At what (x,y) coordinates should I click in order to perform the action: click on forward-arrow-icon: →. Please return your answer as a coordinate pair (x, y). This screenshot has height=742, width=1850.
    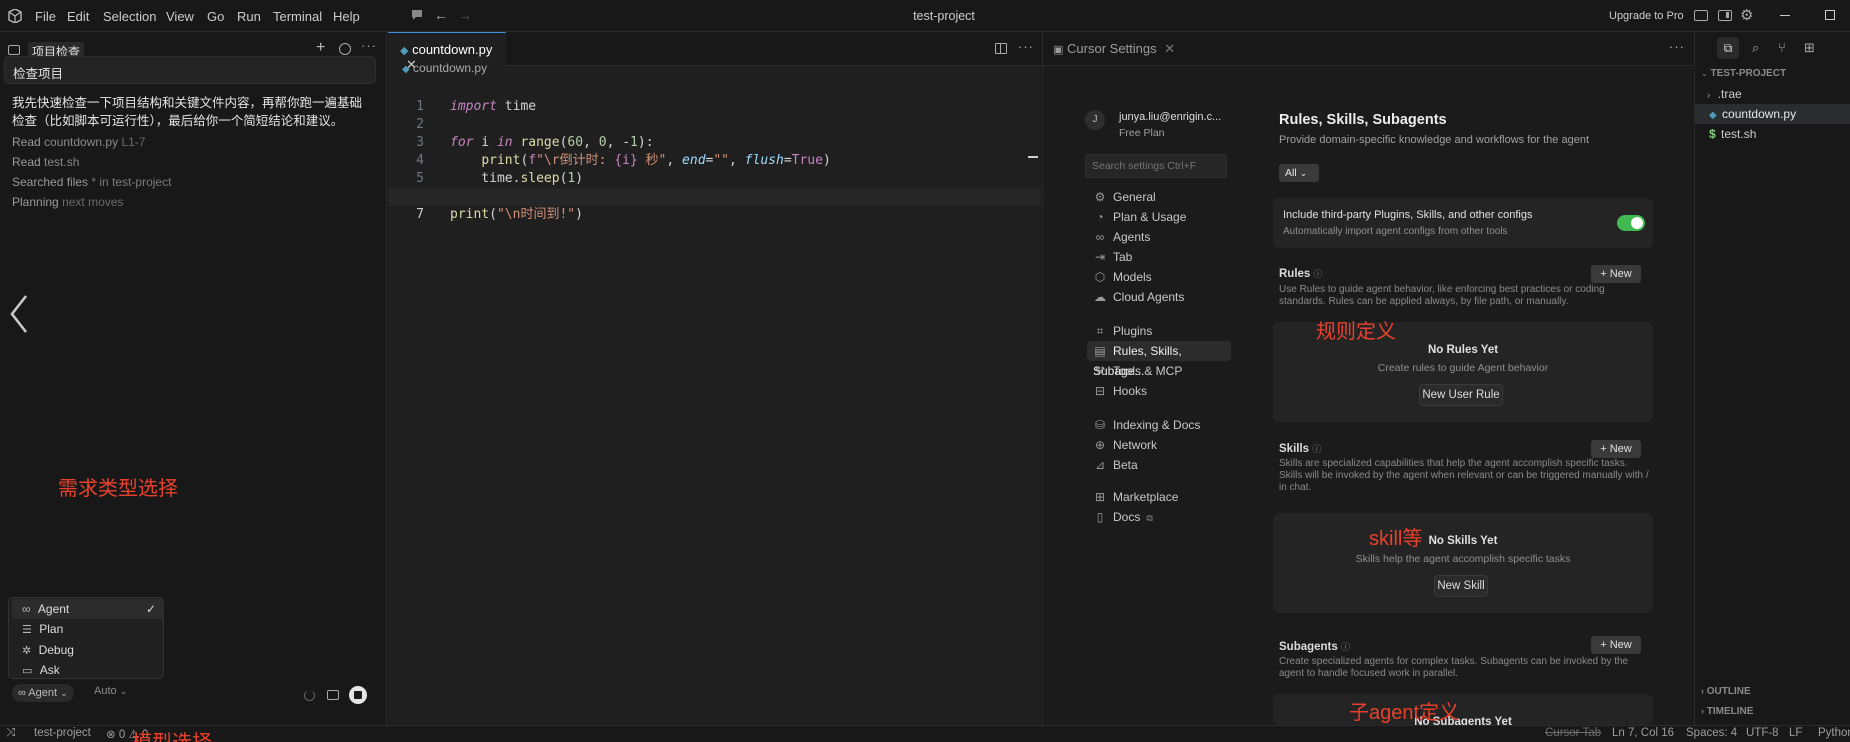
    Looking at the image, I should click on (465, 15).